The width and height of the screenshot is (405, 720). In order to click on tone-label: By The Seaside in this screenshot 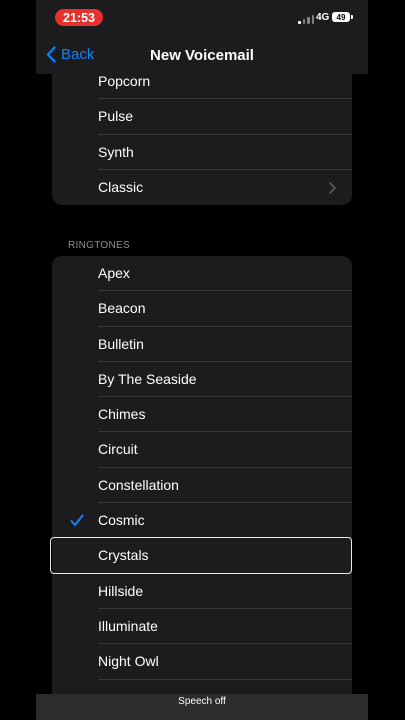, I will do `click(147, 378)`.